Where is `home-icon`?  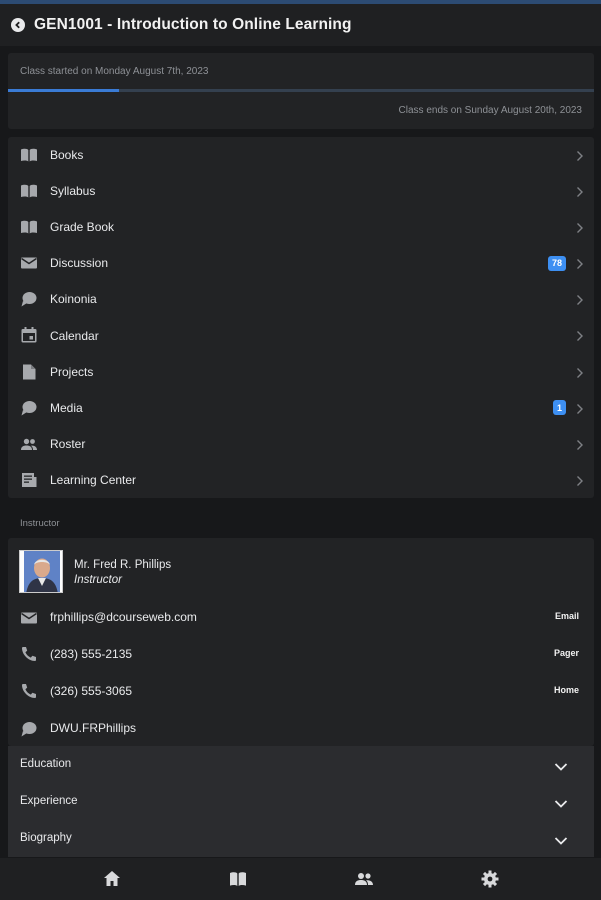 home-icon is located at coordinates (112, 879).